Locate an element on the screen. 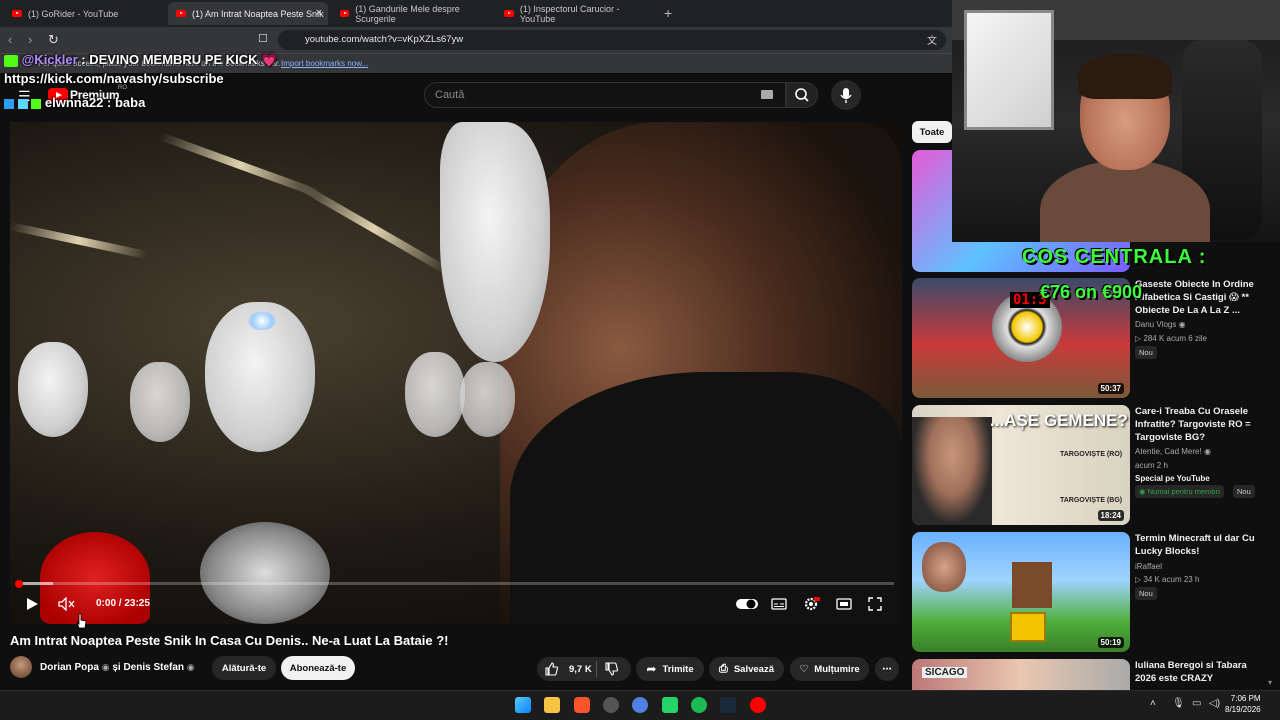 Image resolution: width=1280 pixels, height=720 pixels. search-input is located at coordinates (605, 95).